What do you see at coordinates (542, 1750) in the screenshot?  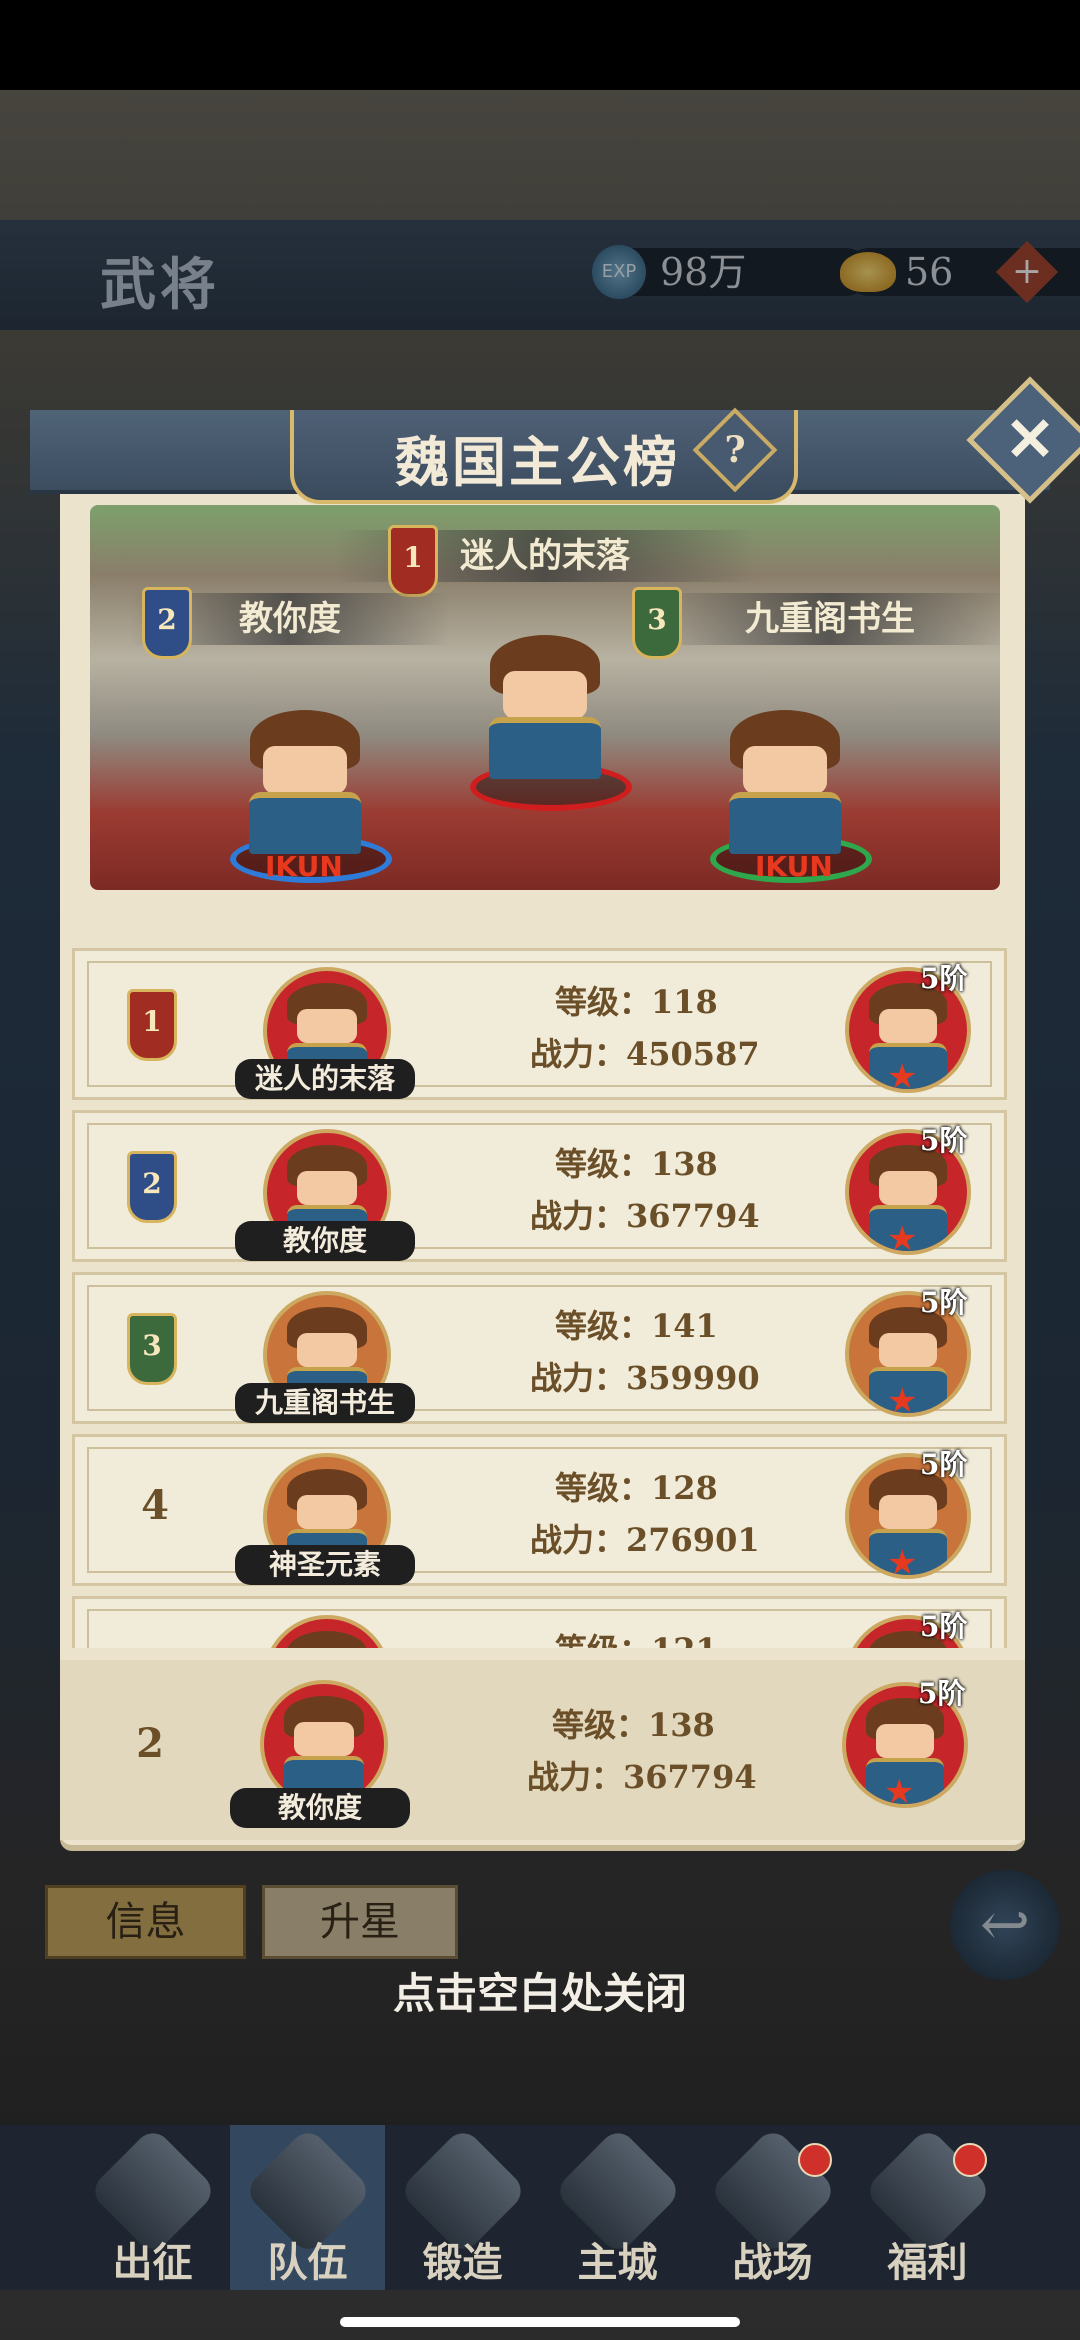 I see `my-rank-row: 2 教你度 等级：138 战力：367794 5阶 ★` at bounding box center [542, 1750].